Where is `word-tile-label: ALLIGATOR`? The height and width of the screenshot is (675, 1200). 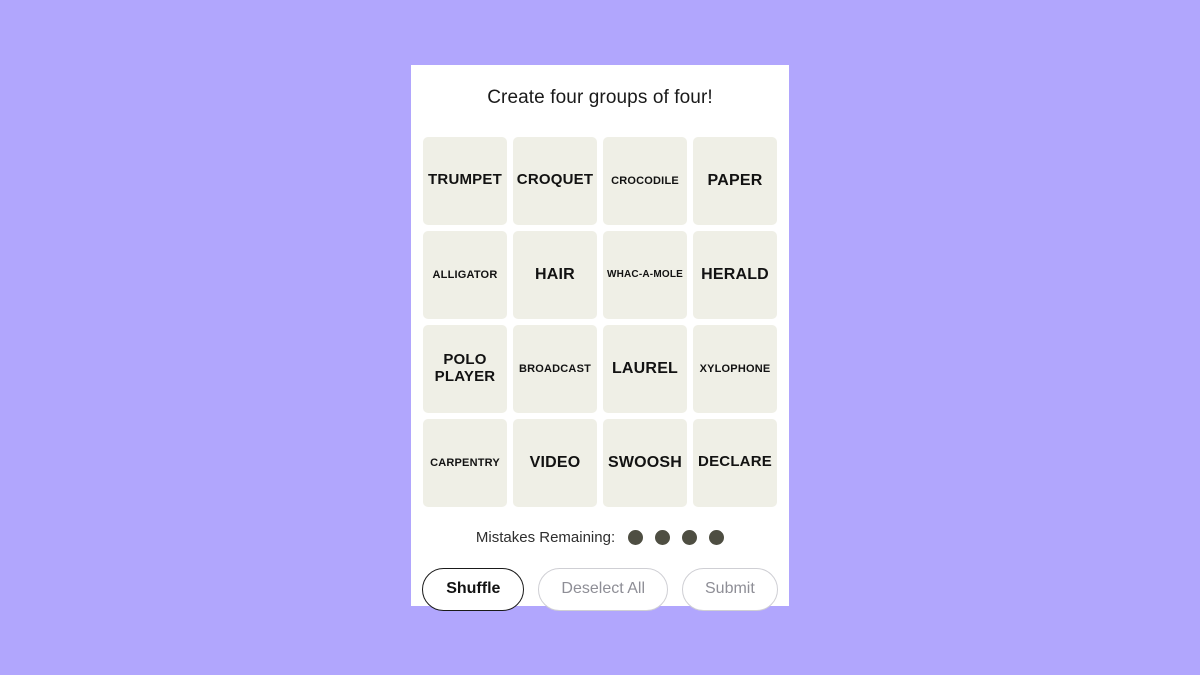 word-tile-label: ALLIGATOR is located at coordinates (465, 274).